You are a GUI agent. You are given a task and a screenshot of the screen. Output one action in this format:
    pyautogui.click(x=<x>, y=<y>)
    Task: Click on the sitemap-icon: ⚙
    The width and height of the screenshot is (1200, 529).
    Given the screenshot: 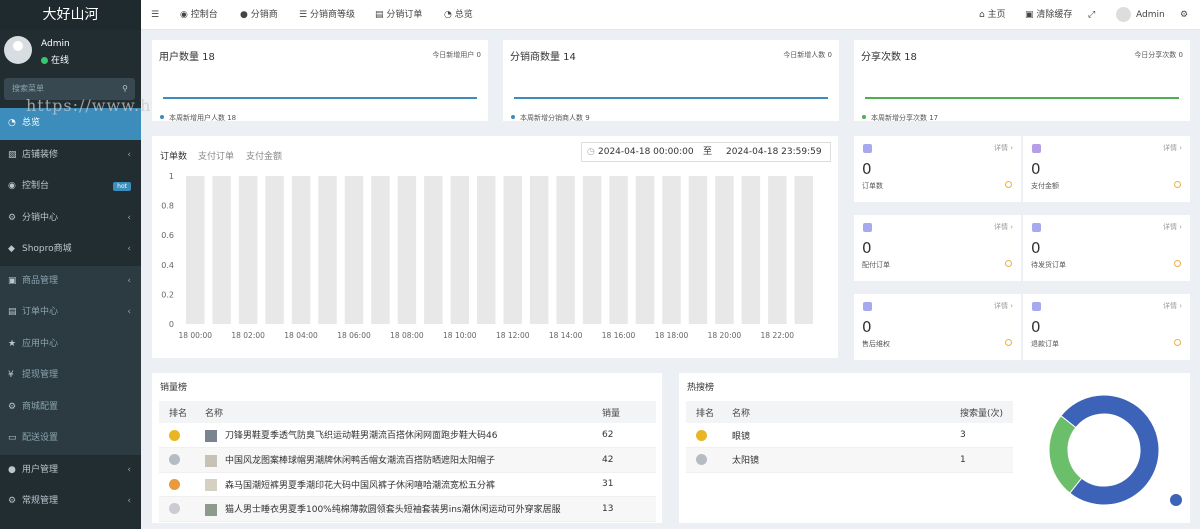 What is the action you would take?
    pyautogui.click(x=12, y=217)
    